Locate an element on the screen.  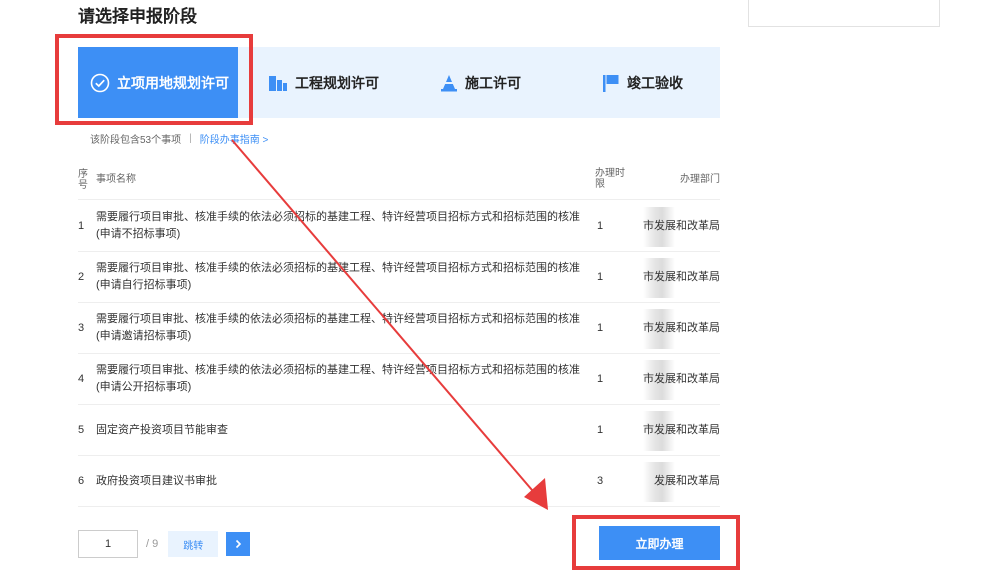
tab-stage-1: 立项用地规划许可 is located at coordinates (158, 82).